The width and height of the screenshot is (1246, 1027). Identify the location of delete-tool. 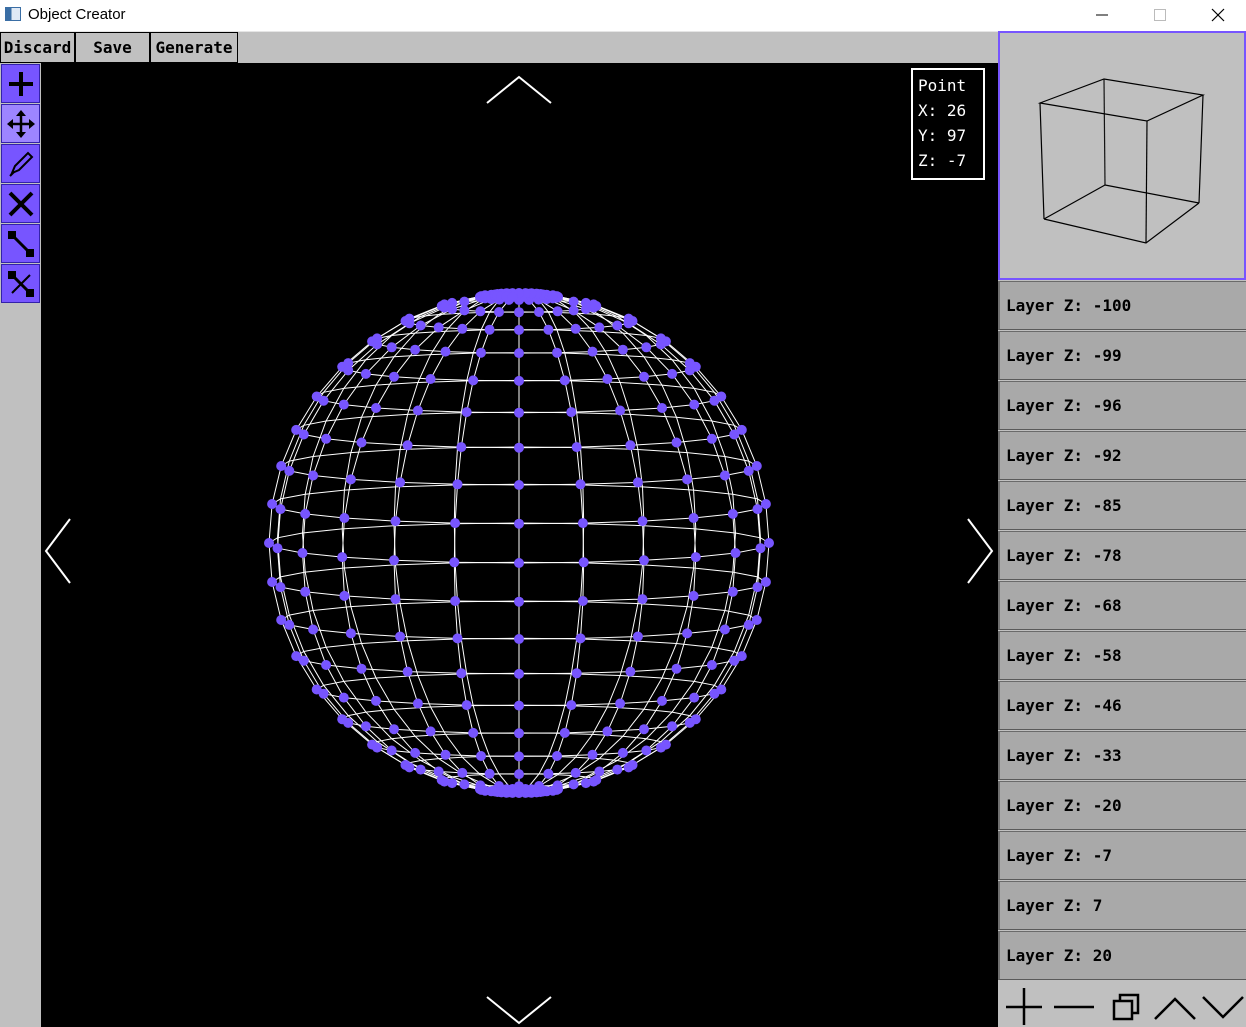
(20, 203).